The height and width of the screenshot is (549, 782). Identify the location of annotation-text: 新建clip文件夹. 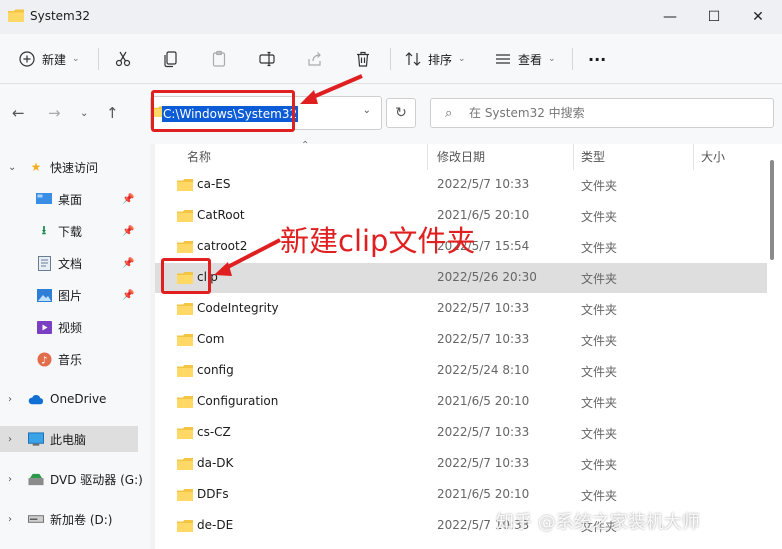
(378, 241).